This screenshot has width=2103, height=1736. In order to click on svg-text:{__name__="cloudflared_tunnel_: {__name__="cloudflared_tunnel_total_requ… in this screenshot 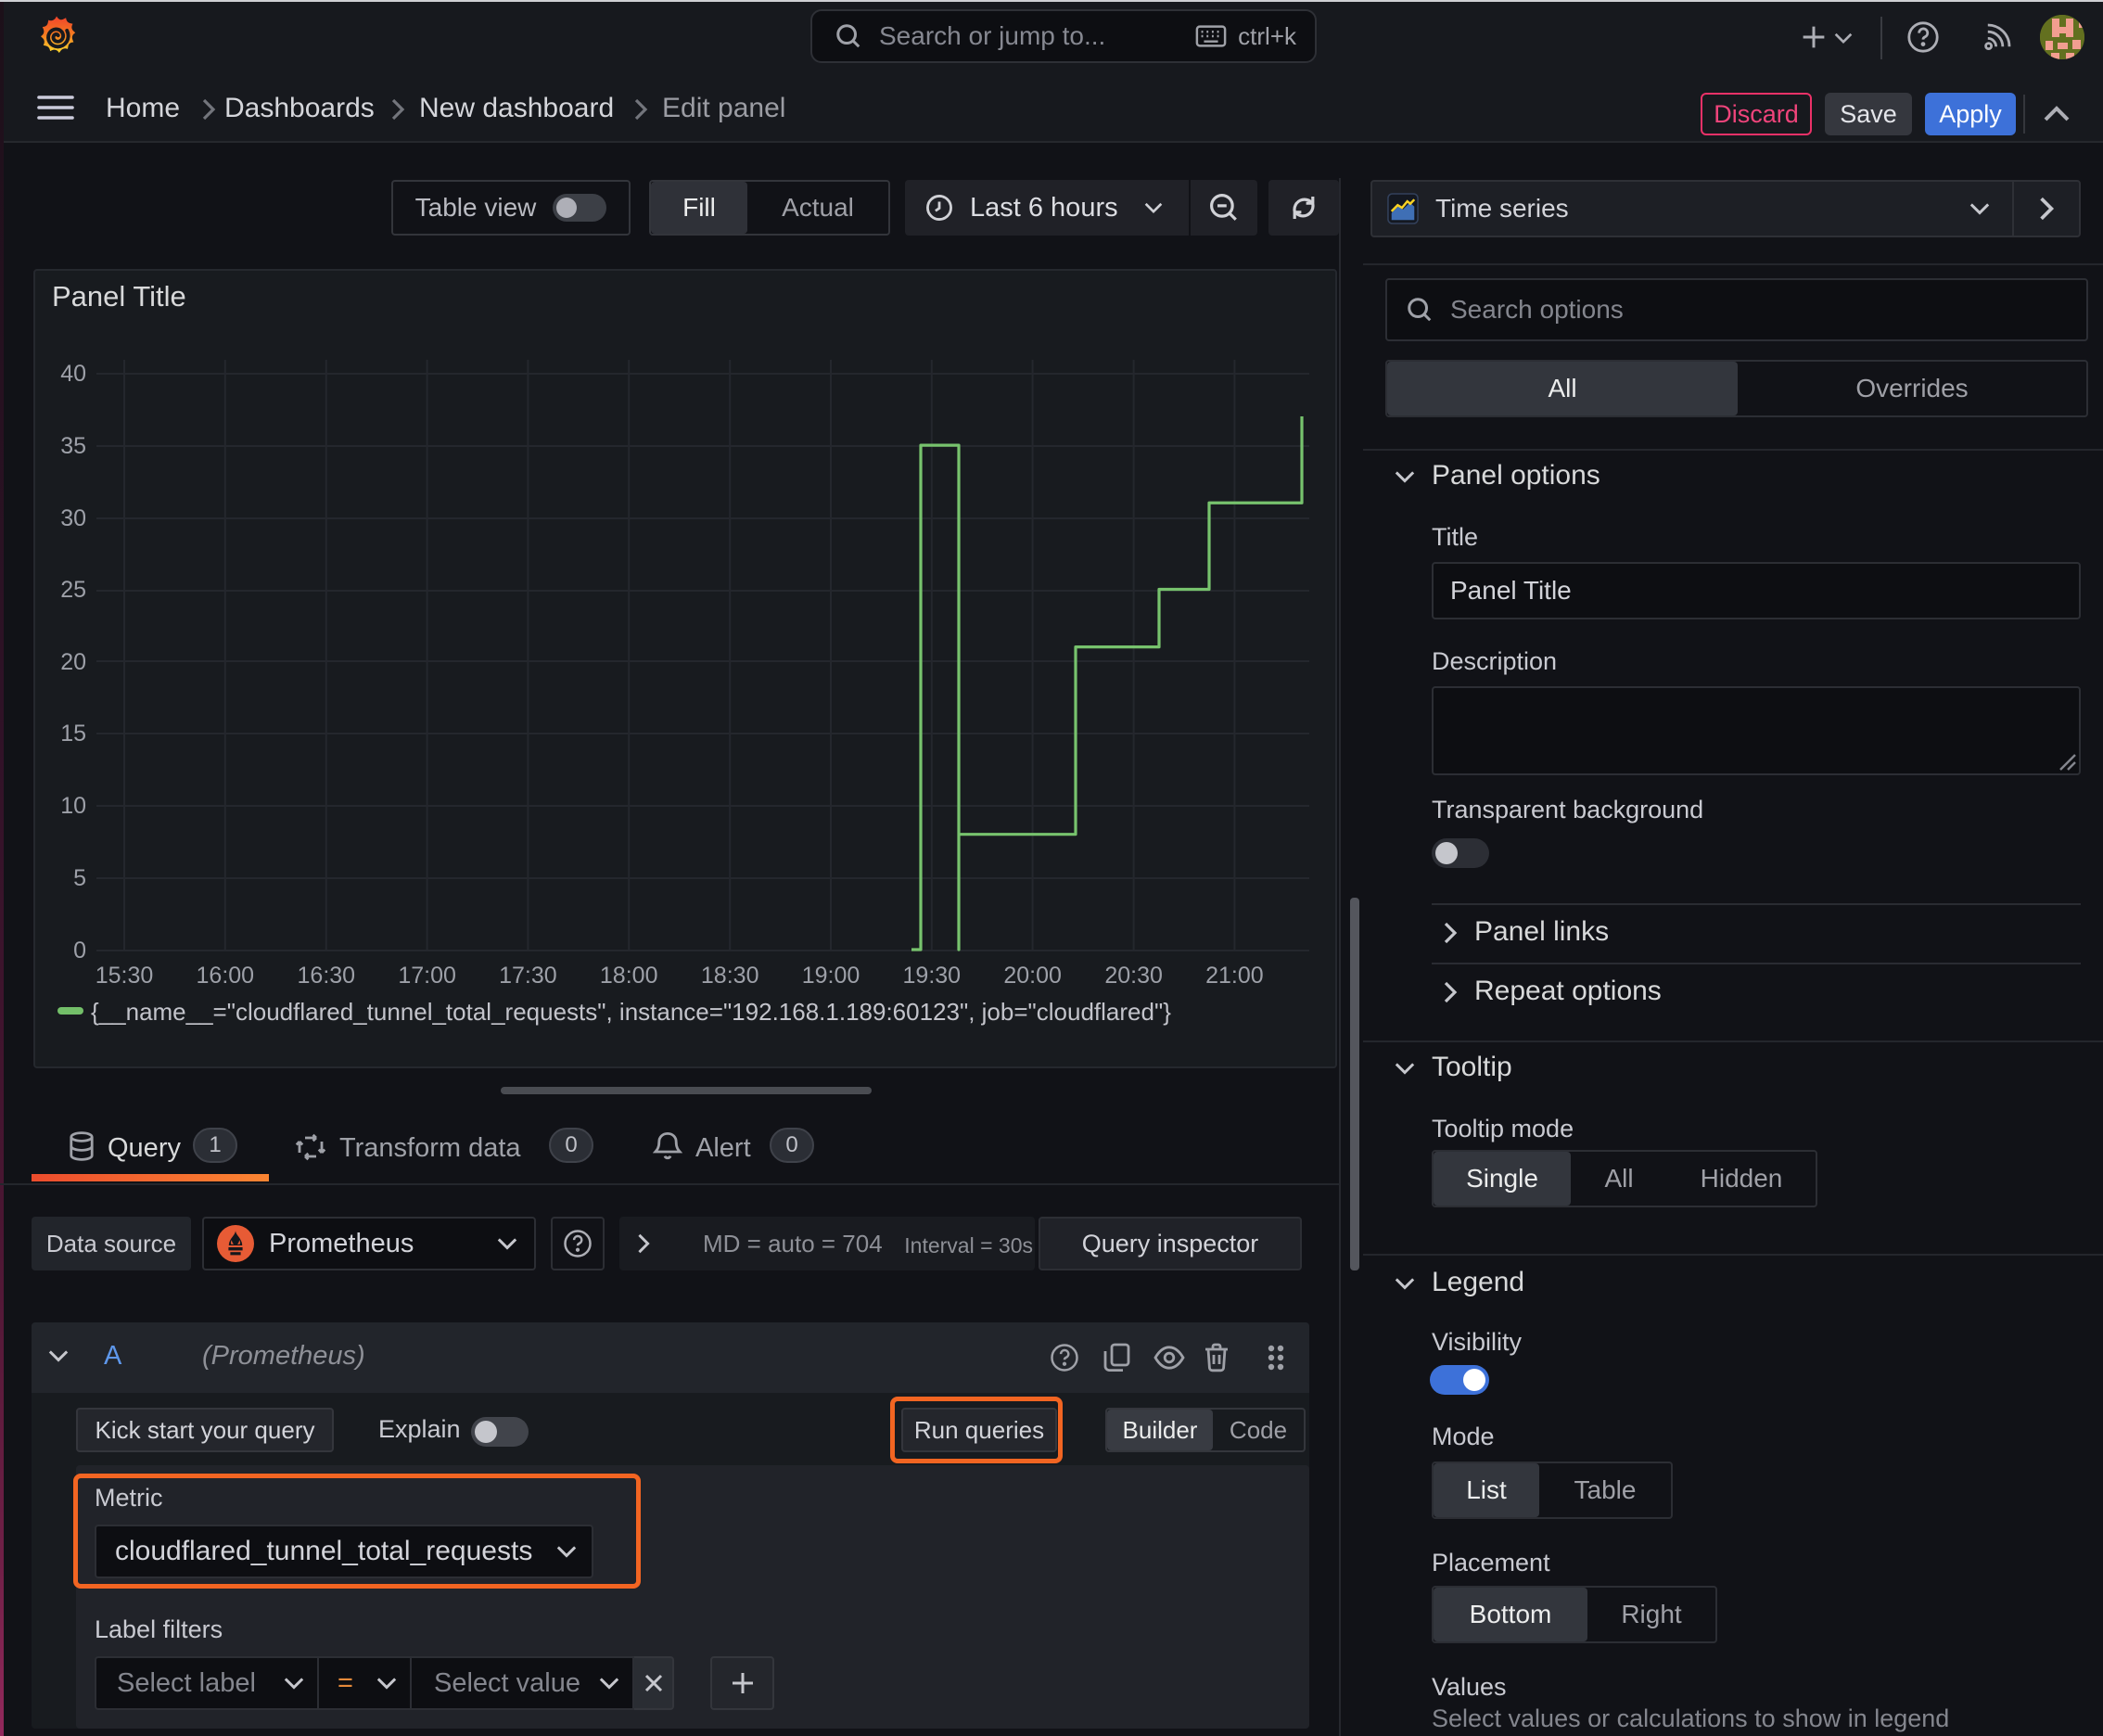, I will do `click(631, 1012)`.